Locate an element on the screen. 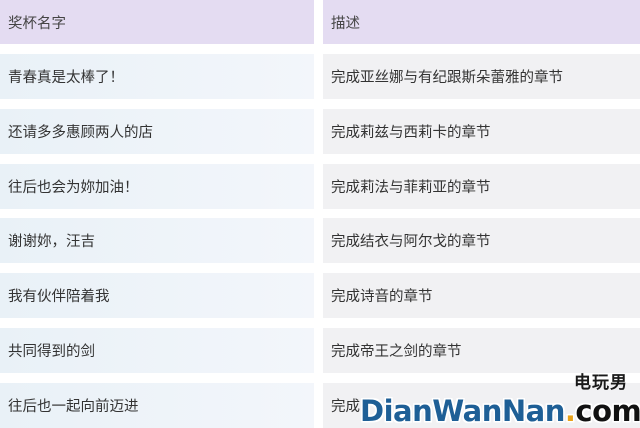 The height and width of the screenshot is (428, 640). trophy-description-cell: 完成莉法与菲莉亚的章节 is located at coordinates (481, 186).